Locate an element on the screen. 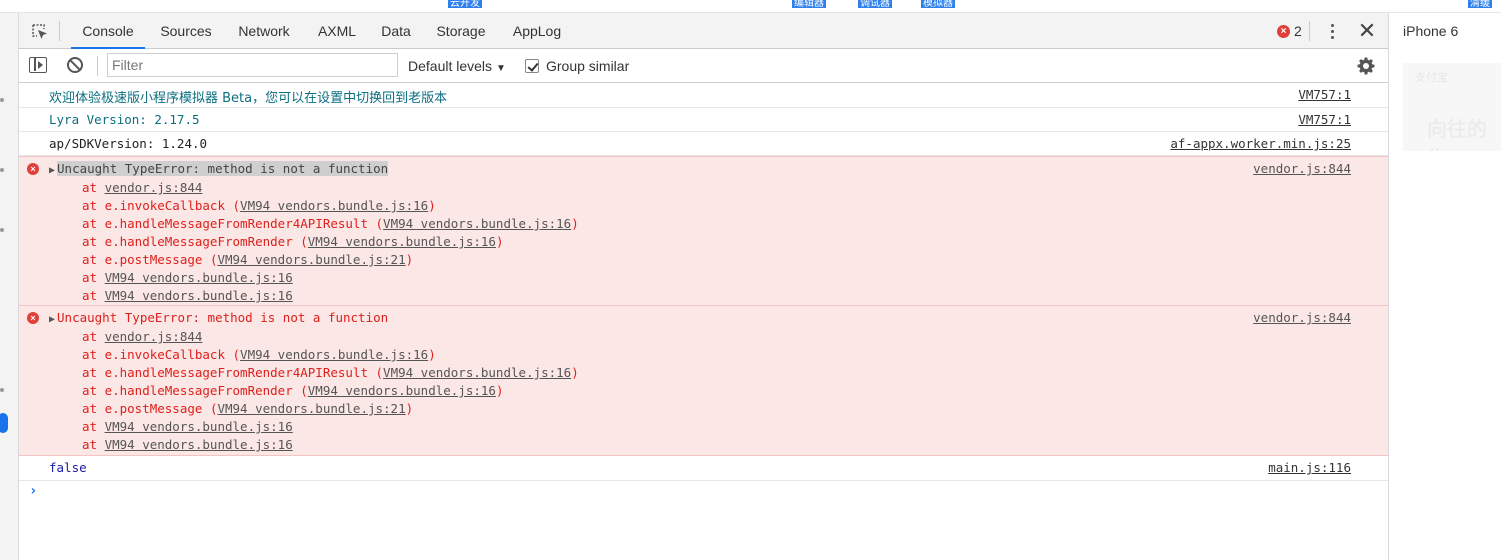 Image resolution: width=1501 pixels, height=560 pixels. log-levels-dropdown: Default levels ▼ is located at coordinates (457, 66).